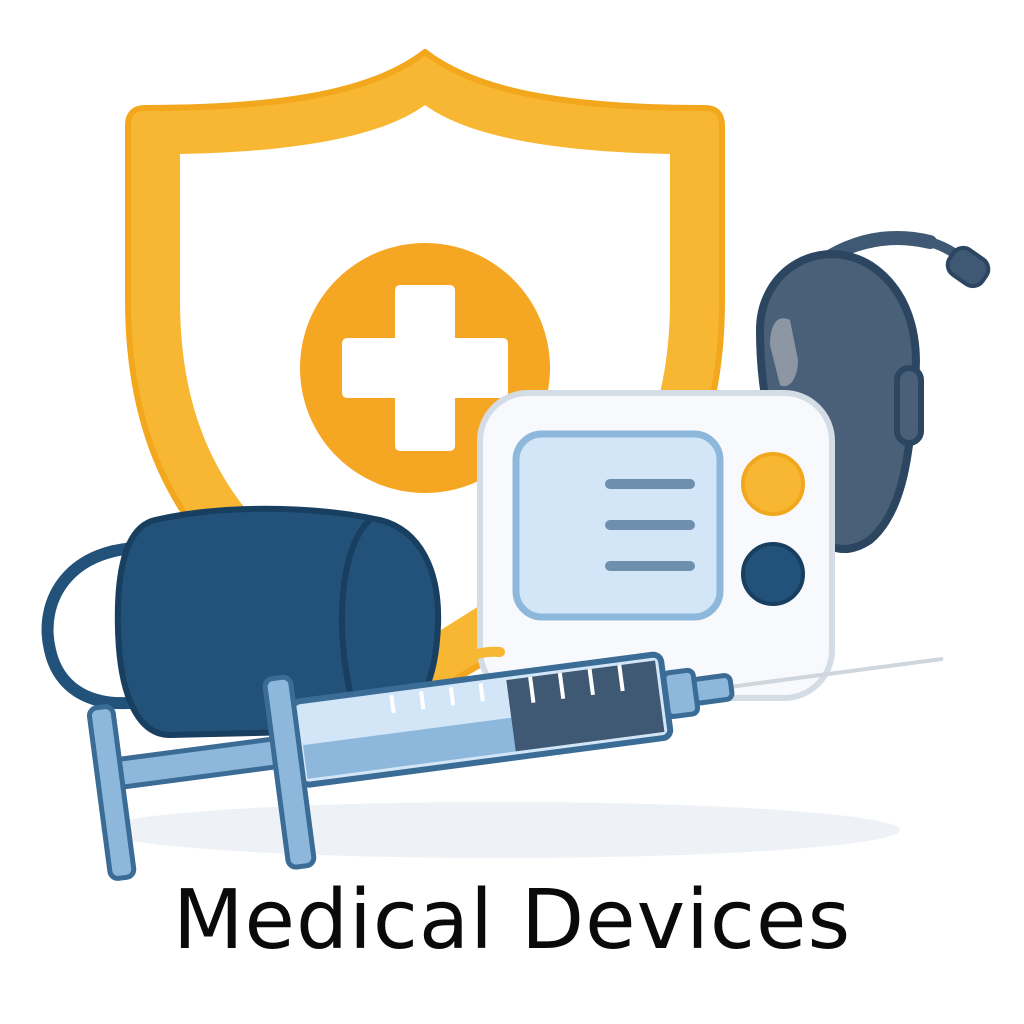  Describe the element at coordinates (773, 484) in the screenshot. I see `monitor-button-yellow` at that location.